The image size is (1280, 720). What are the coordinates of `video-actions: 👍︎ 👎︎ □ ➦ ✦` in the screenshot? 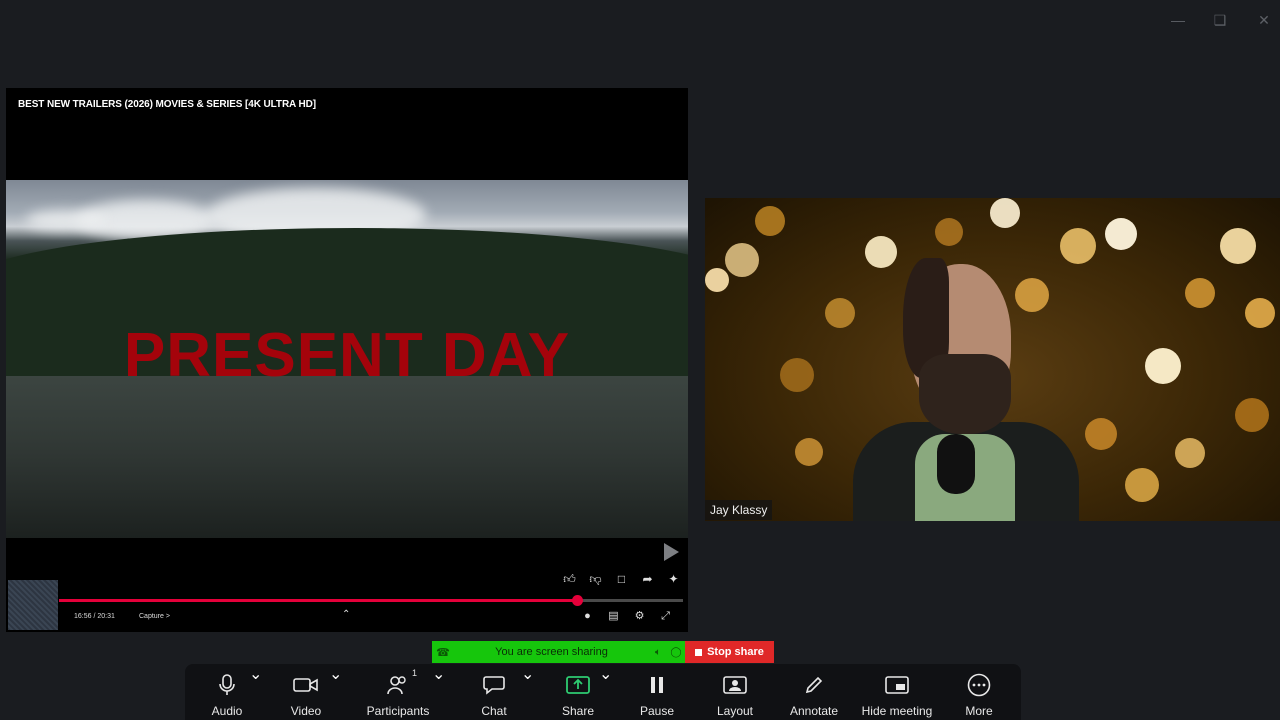 It's located at (621, 579).